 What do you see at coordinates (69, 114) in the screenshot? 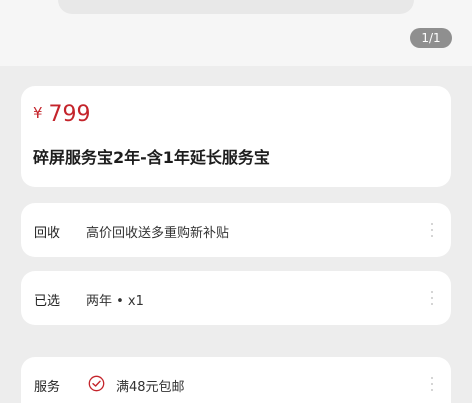
I see `price-amount: 799` at bounding box center [69, 114].